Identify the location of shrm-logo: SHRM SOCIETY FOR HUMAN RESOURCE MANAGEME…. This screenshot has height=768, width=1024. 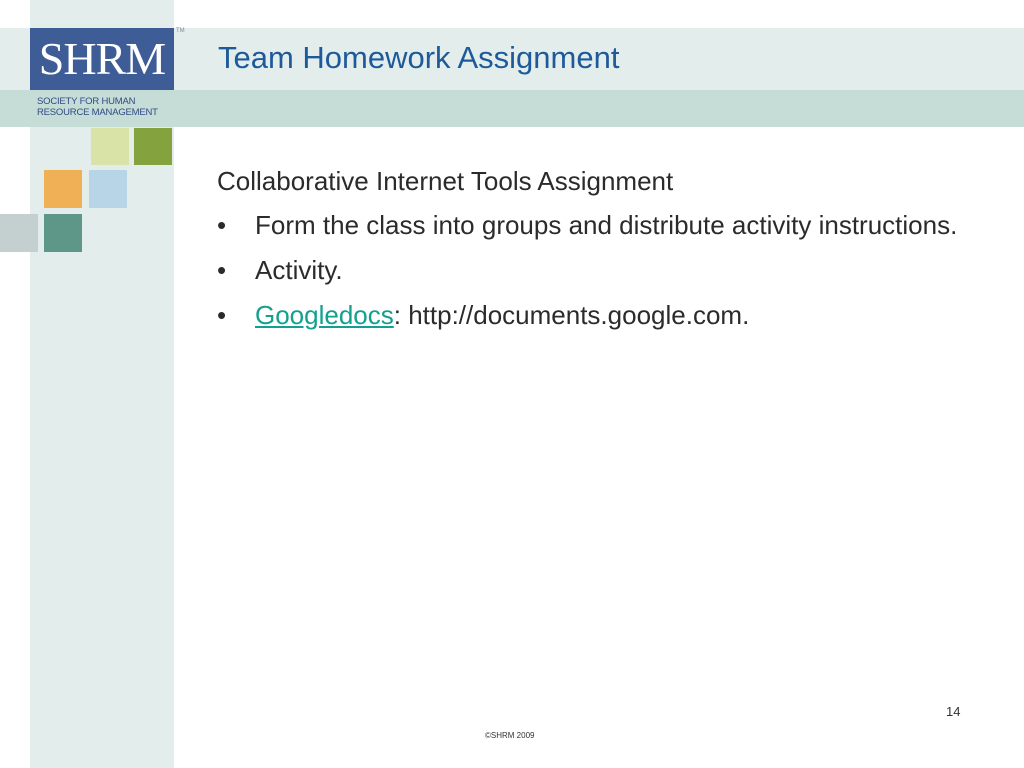
(102, 77).